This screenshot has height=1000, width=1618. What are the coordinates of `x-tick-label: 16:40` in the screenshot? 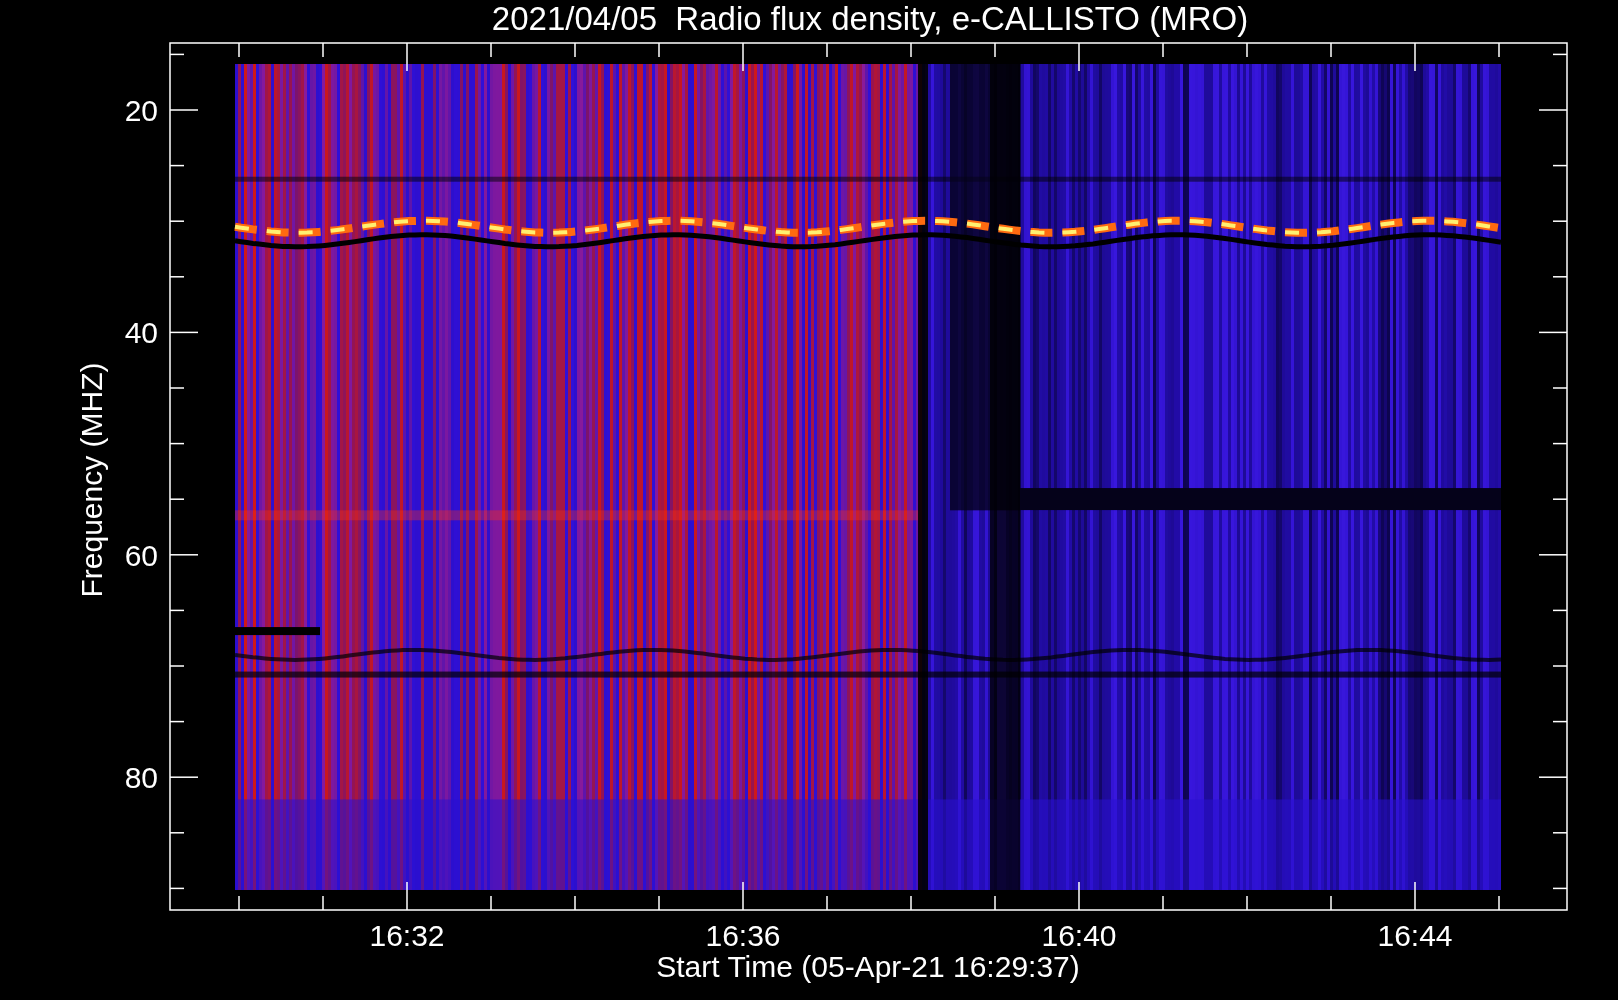 It's located at (1079, 935).